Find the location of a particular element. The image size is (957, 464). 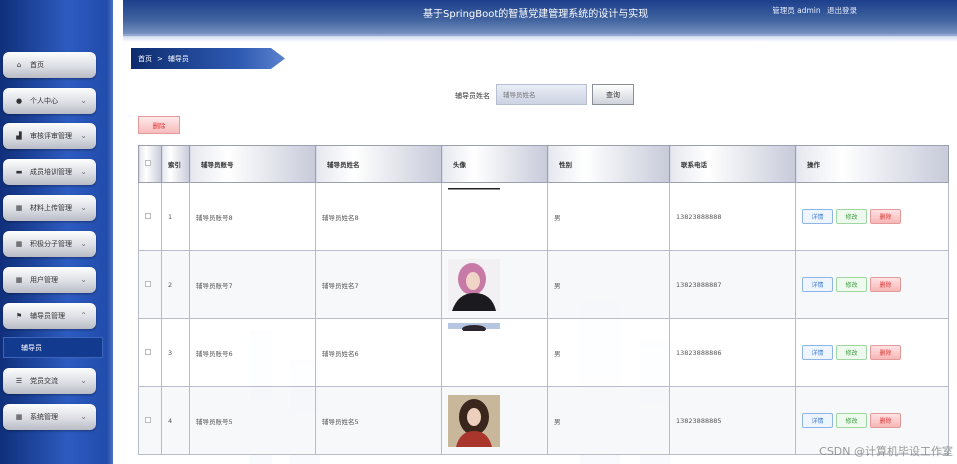

phone-cell: 13823888886 is located at coordinates (732, 352).